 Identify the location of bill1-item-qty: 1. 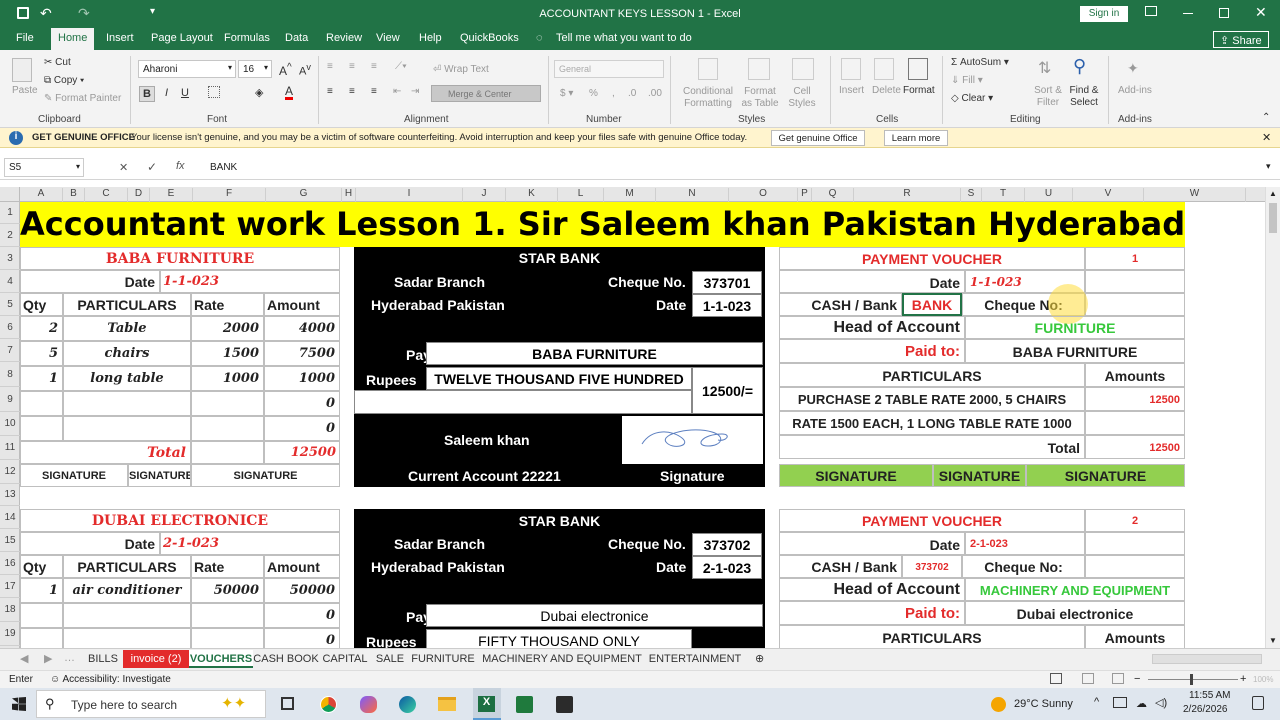
(41, 378).